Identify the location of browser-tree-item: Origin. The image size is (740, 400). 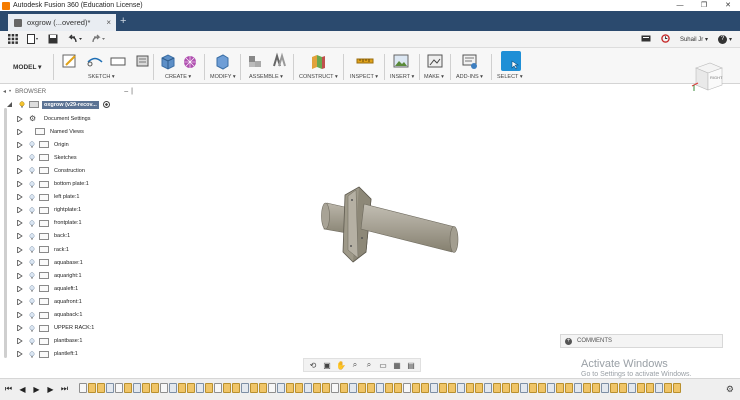
(44, 144).